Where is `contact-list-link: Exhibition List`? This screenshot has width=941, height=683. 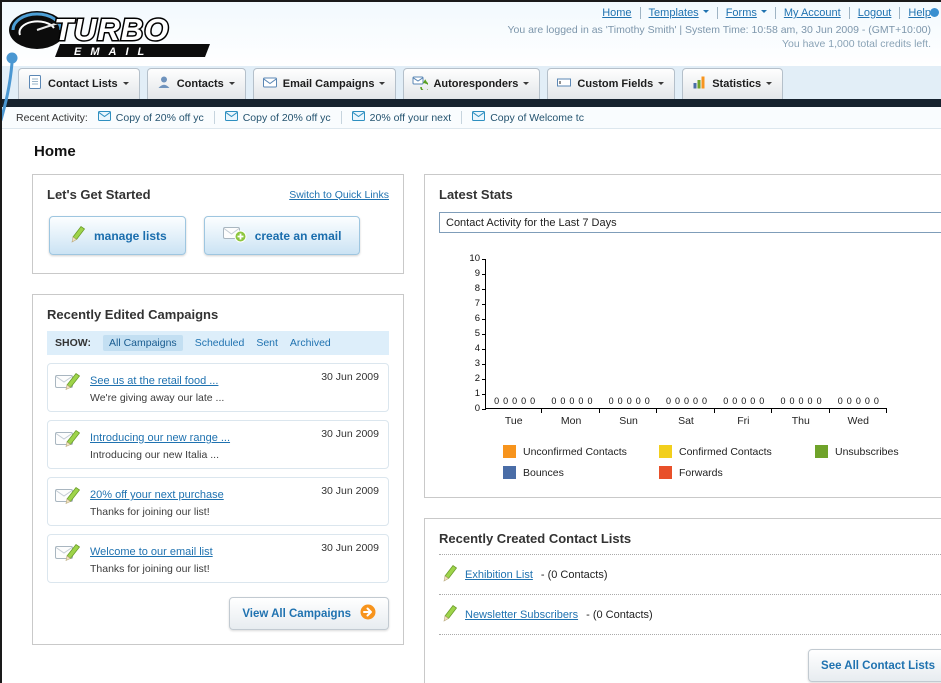
contact-list-link: Exhibition List is located at coordinates (499, 575).